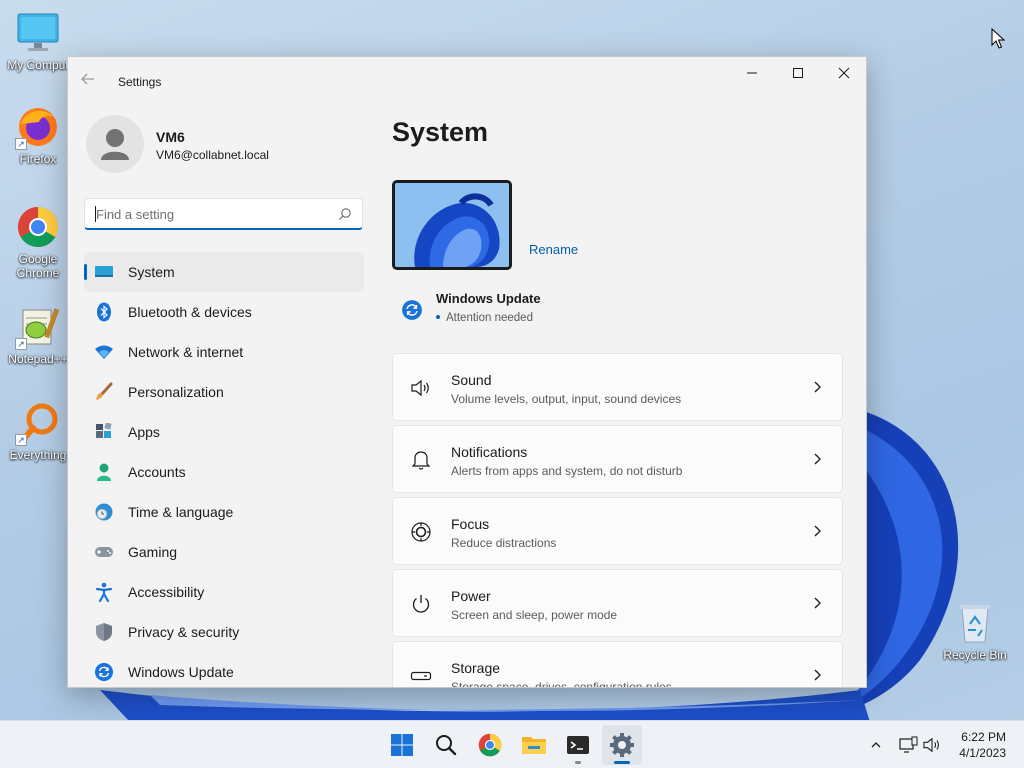  What do you see at coordinates (166, 592) in the screenshot?
I see `sidebar-item-label: Accessibility` at bounding box center [166, 592].